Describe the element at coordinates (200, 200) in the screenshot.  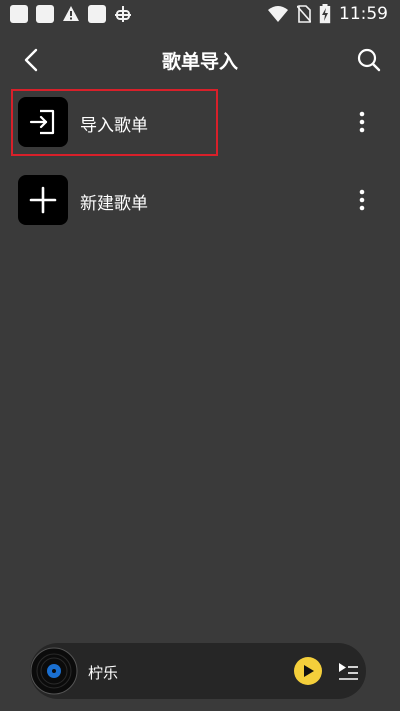
I see `list-item-new-playlist: 新建歌单` at that location.